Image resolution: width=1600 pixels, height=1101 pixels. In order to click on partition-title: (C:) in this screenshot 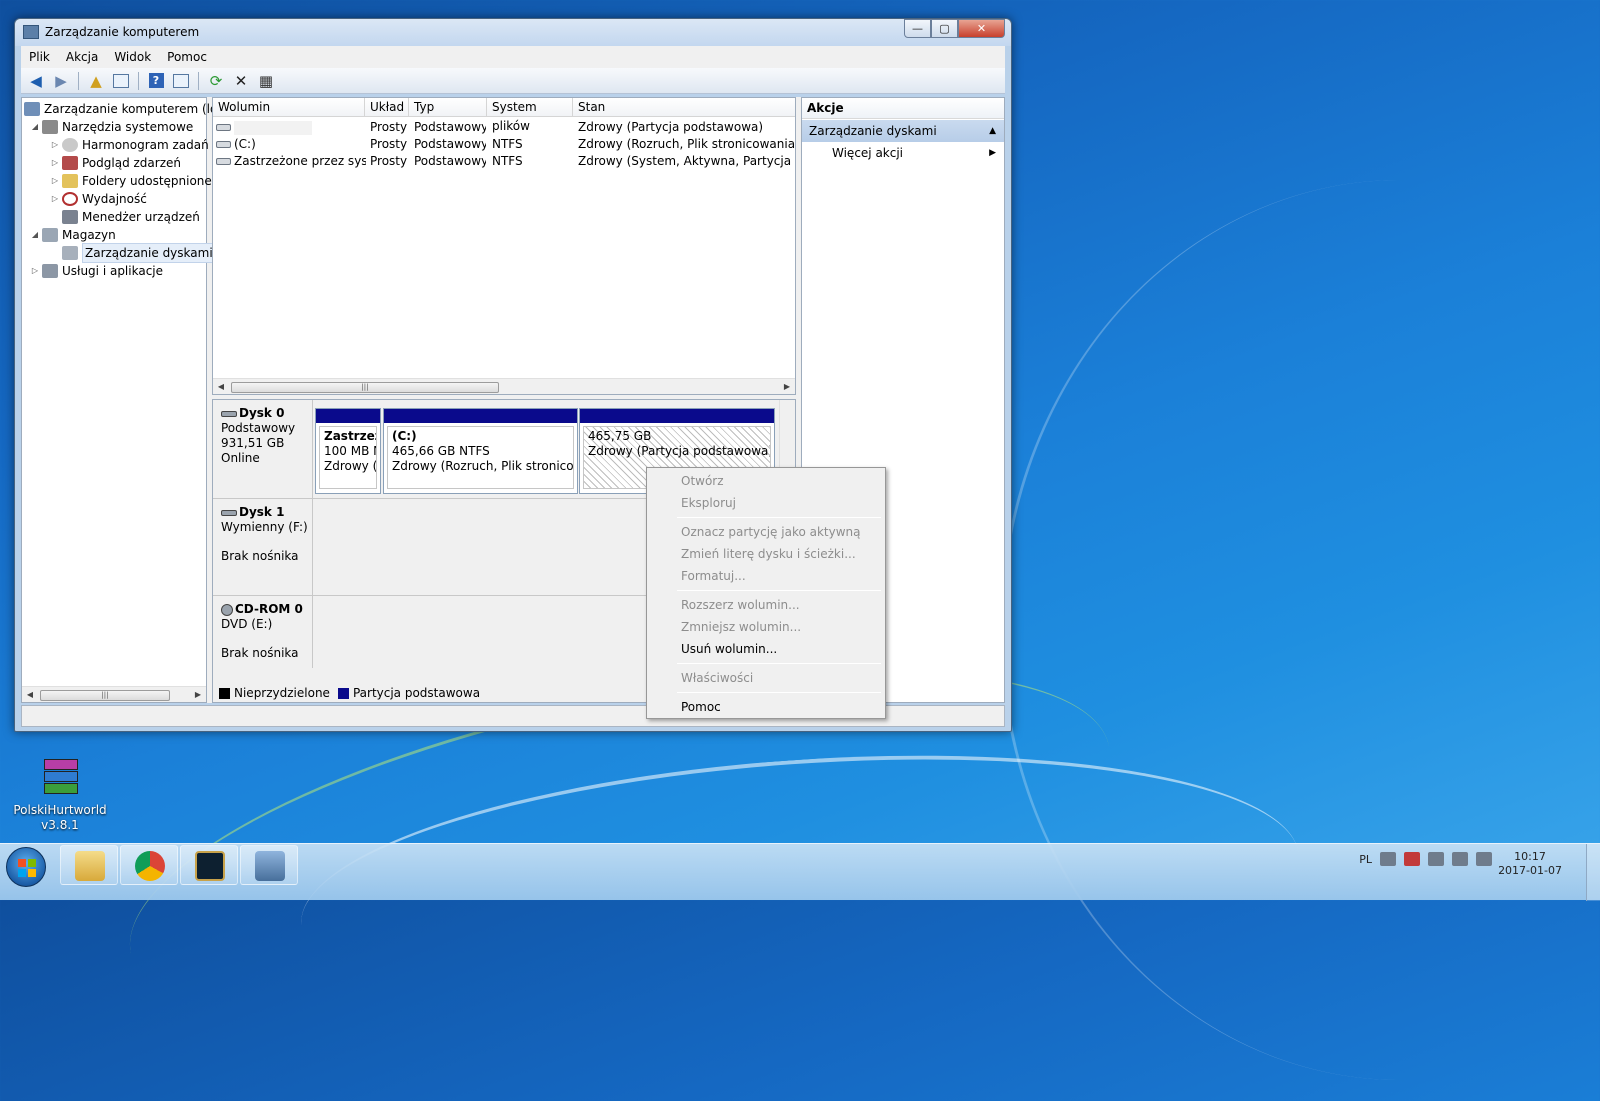, I will do `click(404, 436)`.